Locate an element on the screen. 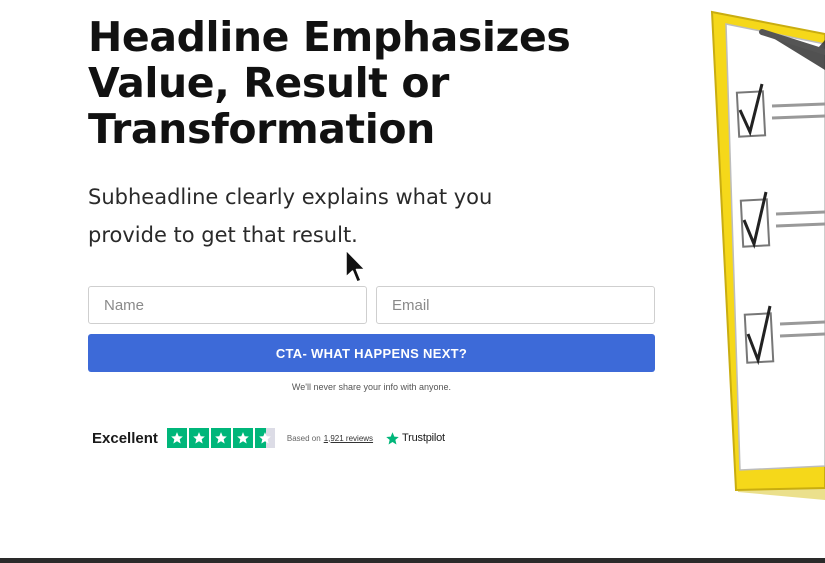 This screenshot has width=825, height=563. mouse-pointer-icon is located at coordinates (355, 266).